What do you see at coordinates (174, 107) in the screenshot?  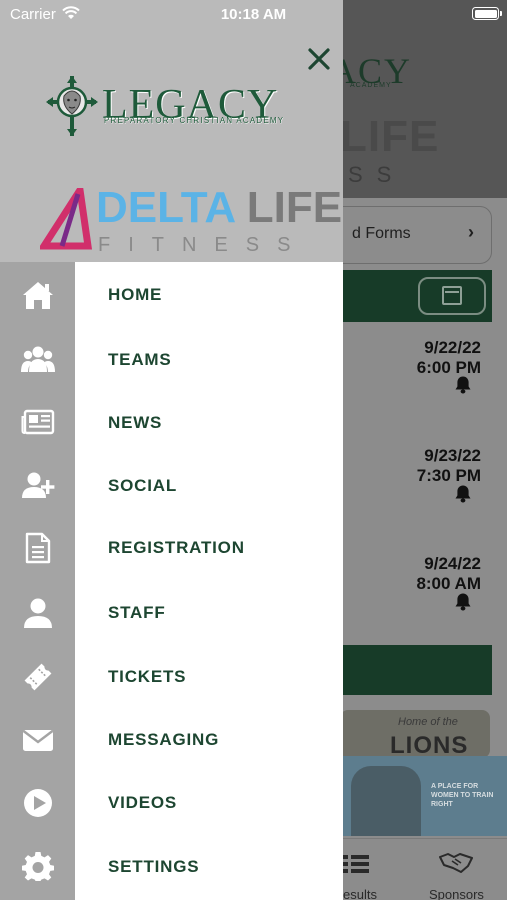 I see `school-logo: LEGACY PREPARATORY CHRISTIAN ACADEMY` at bounding box center [174, 107].